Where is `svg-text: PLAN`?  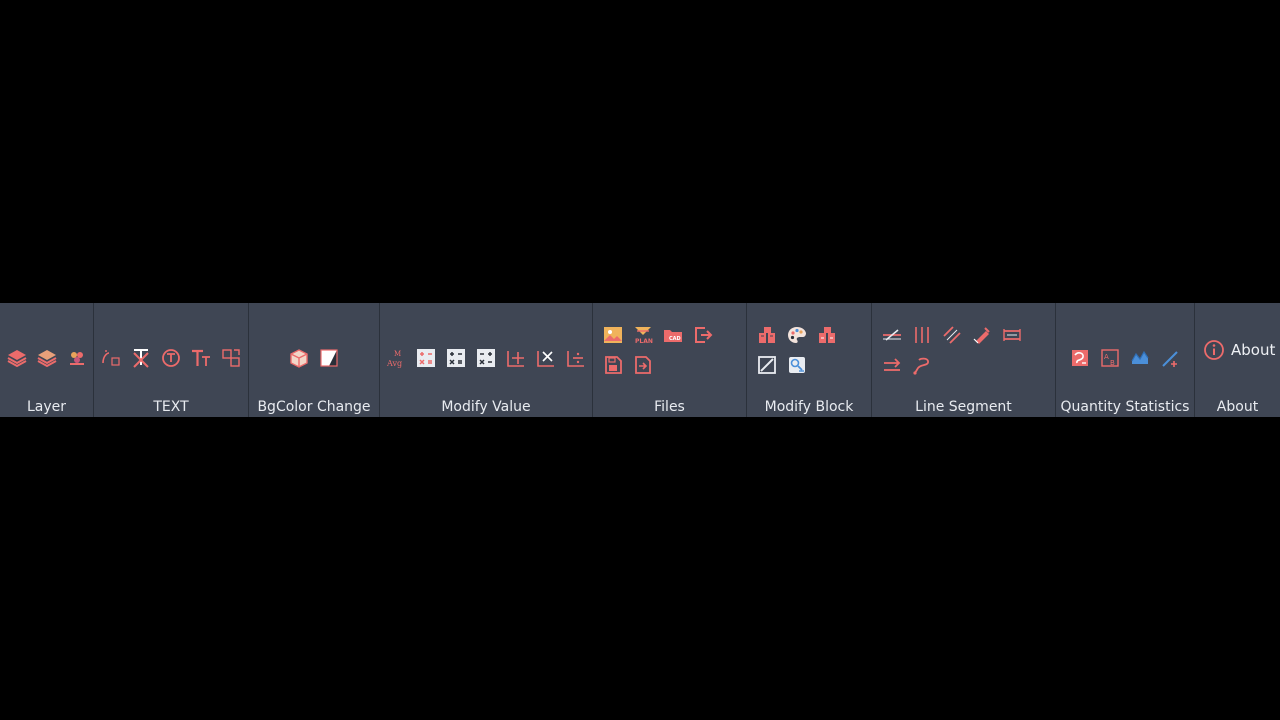 svg-text: PLAN is located at coordinates (644, 341).